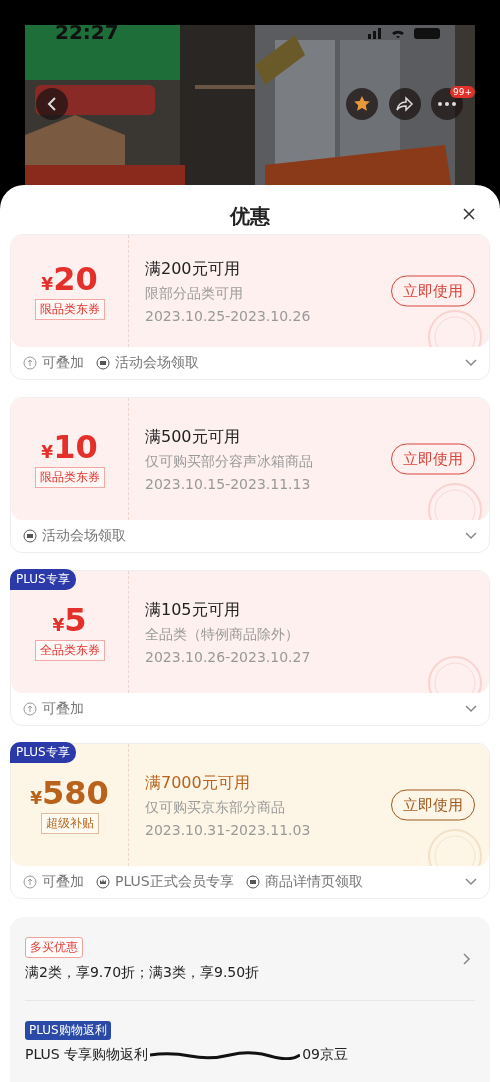 The height and width of the screenshot is (1082, 500). What do you see at coordinates (69, 446) in the screenshot?
I see `coupon-amount: ¥10` at bounding box center [69, 446].